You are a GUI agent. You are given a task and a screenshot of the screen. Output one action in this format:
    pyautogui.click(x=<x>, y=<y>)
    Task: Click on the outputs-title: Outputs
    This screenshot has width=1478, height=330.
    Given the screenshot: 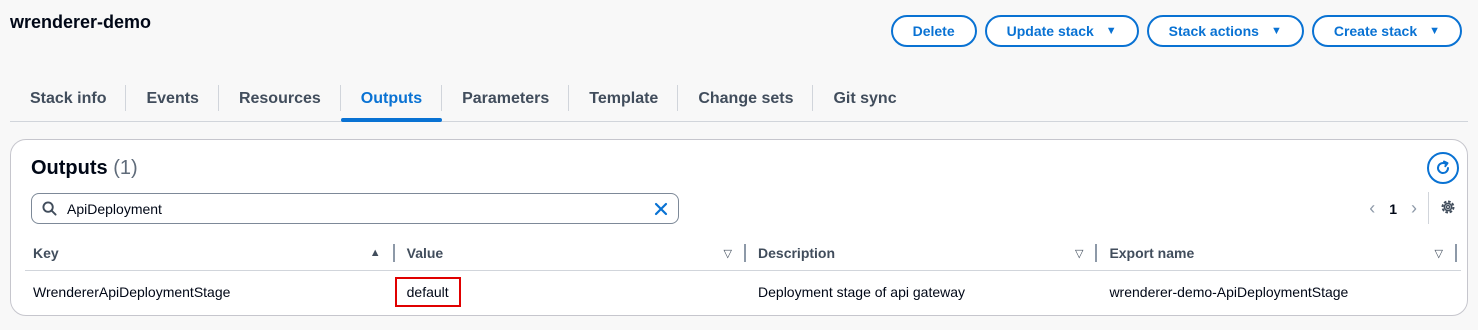 What is the action you would take?
    pyautogui.click(x=69, y=168)
    